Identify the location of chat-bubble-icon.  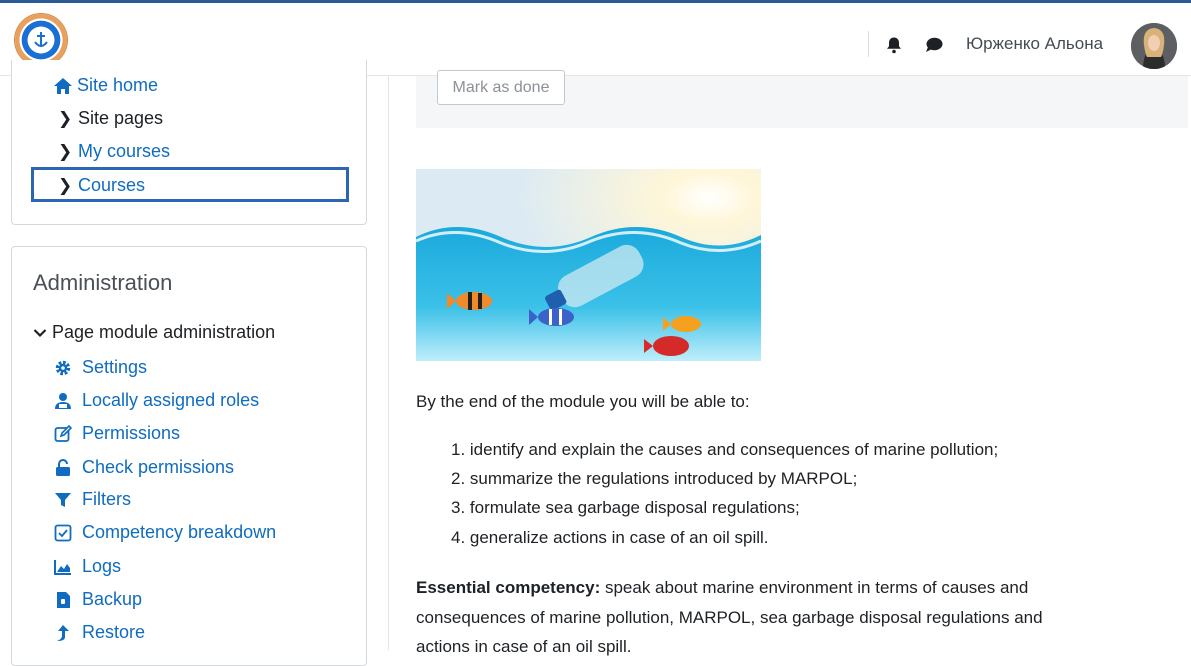
(934, 45).